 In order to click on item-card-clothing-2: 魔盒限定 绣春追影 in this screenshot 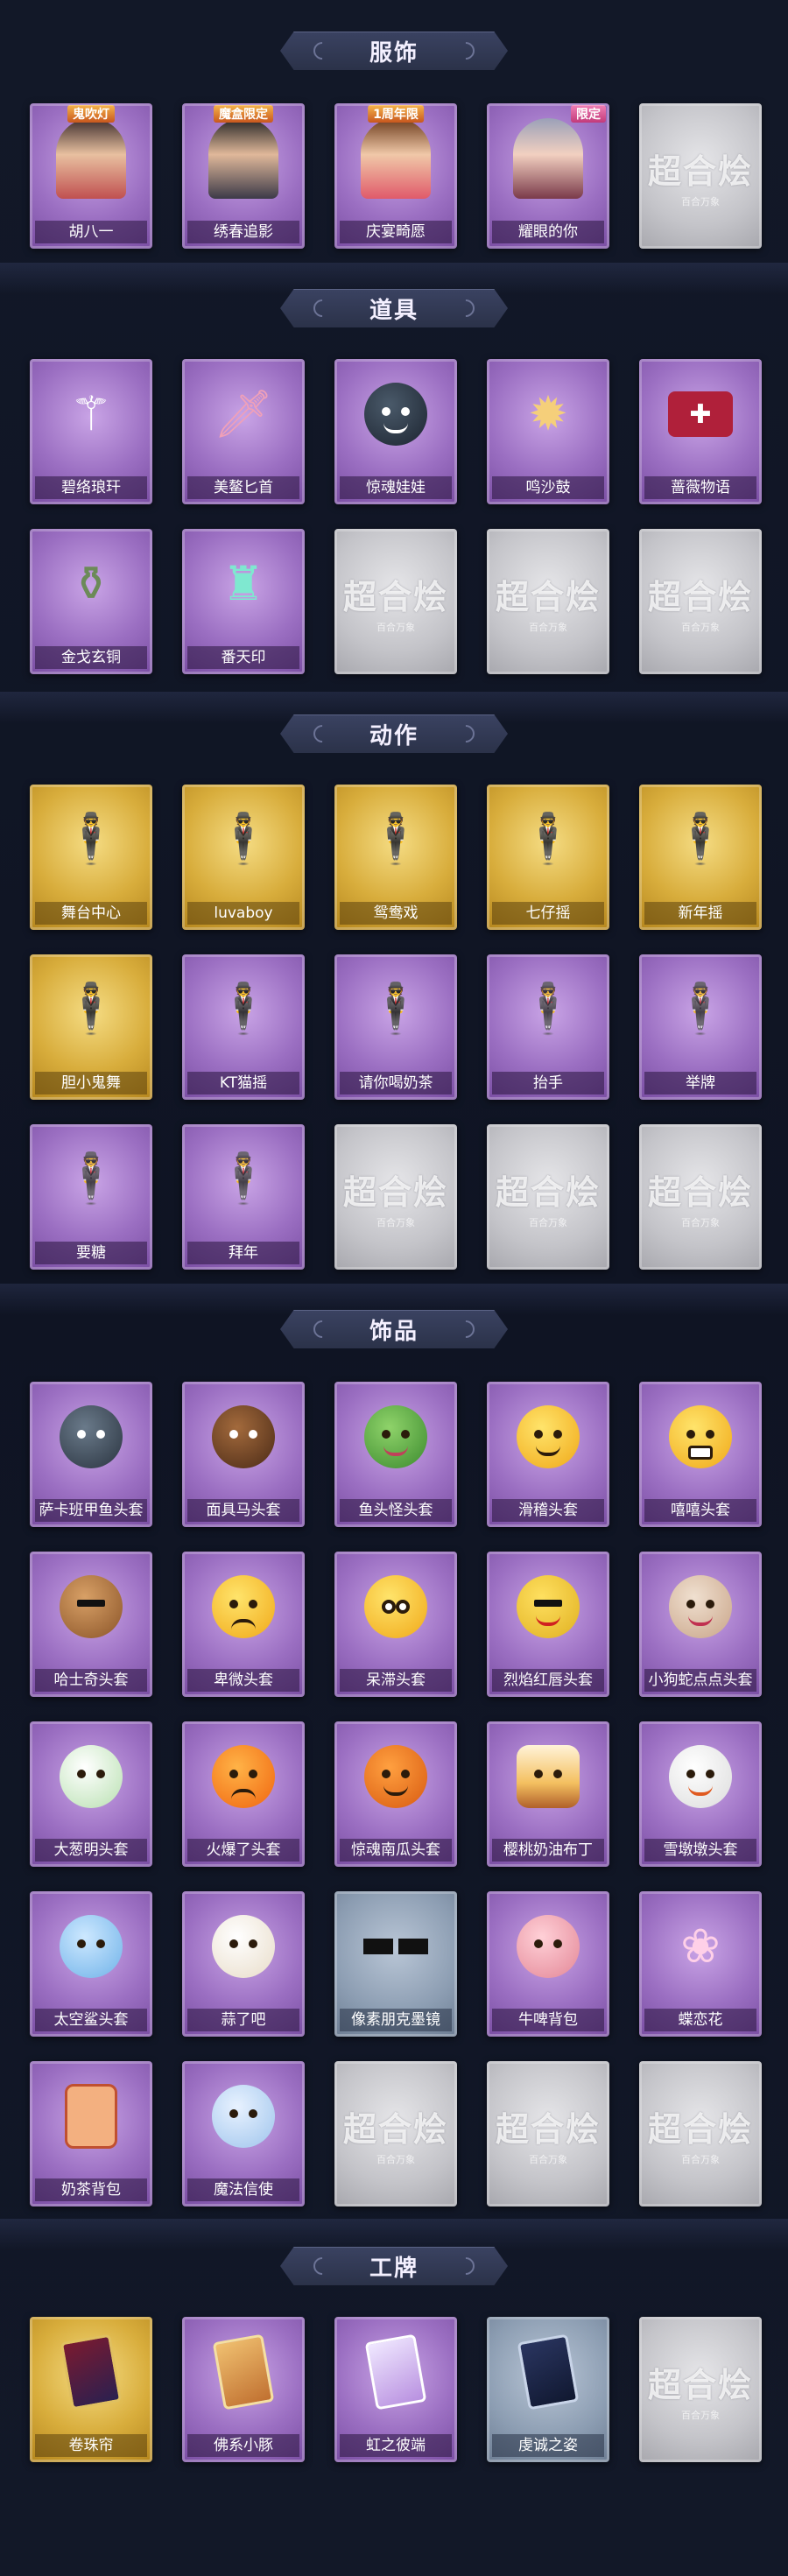, I will do `click(243, 176)`.